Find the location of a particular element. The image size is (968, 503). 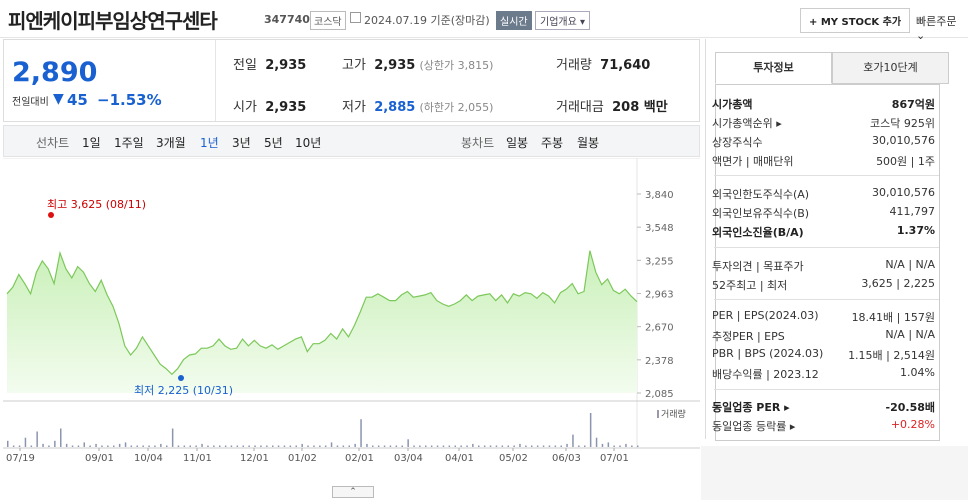

info-row: 동일업종 PER ▸ -20.58배 is located at coordinates (828, 408).